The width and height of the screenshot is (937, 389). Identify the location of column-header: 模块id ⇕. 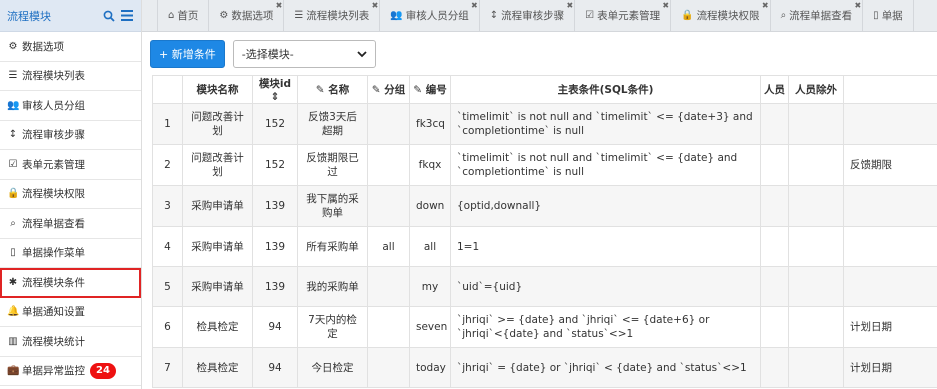
(275, 89).